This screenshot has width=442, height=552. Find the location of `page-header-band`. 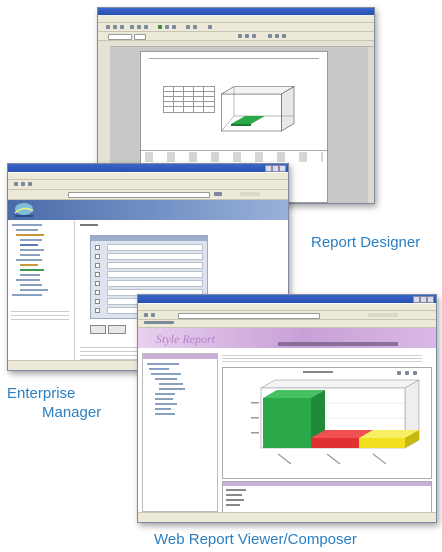

page-header-band is located at coordinates (234, 58).